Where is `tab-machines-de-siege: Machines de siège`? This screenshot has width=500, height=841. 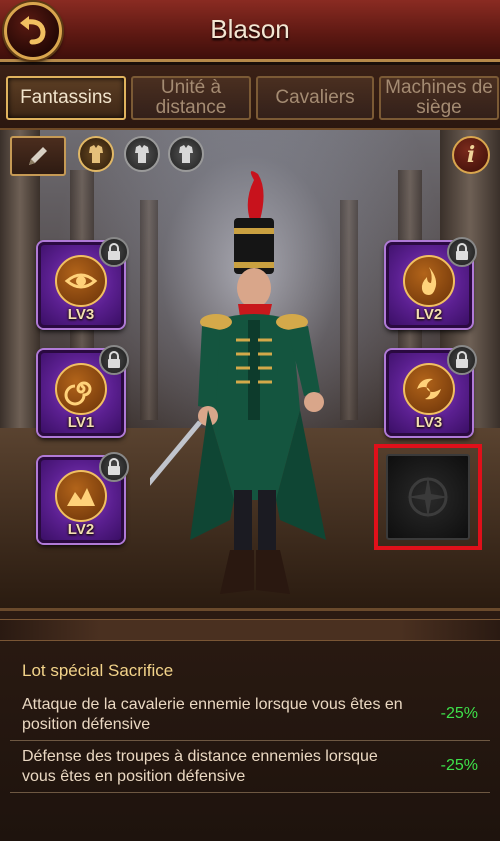 tab-machines-de-siege: Machines de siège is located at coordinates (439, 98).